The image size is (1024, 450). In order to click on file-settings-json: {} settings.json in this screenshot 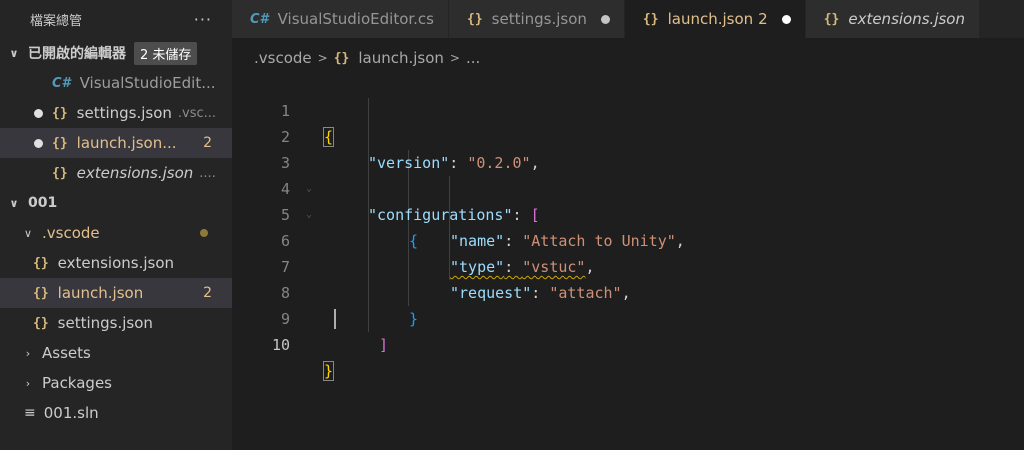, I will do `click(116, 323)`.